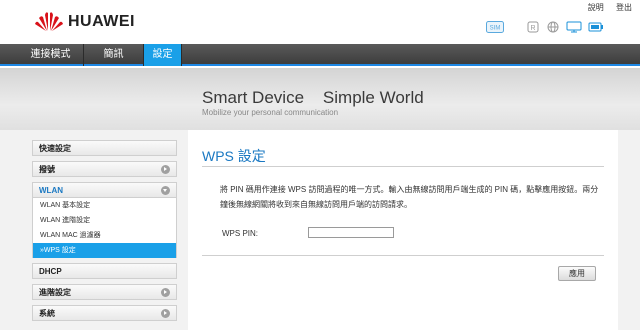  I want to click on header: HUAWEI 說明 登出 SIM R, so click(320, 22).